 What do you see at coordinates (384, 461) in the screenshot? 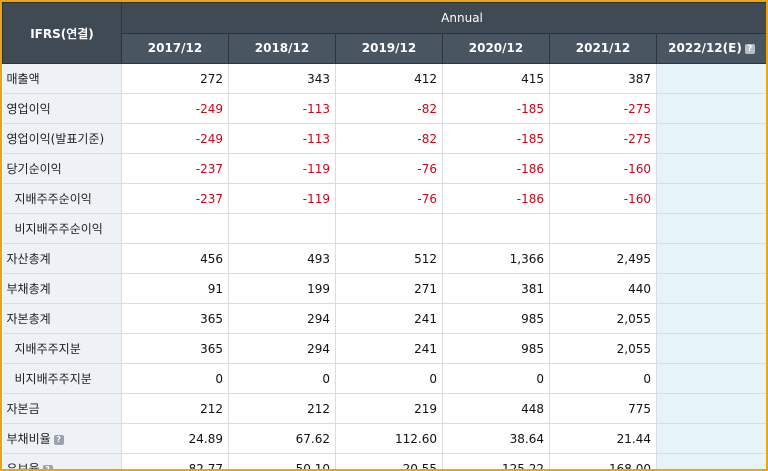
I see `table-row: 유보율? 82.77 50.10 20.55 125.22 168.00` at bounding box center [384, 461].